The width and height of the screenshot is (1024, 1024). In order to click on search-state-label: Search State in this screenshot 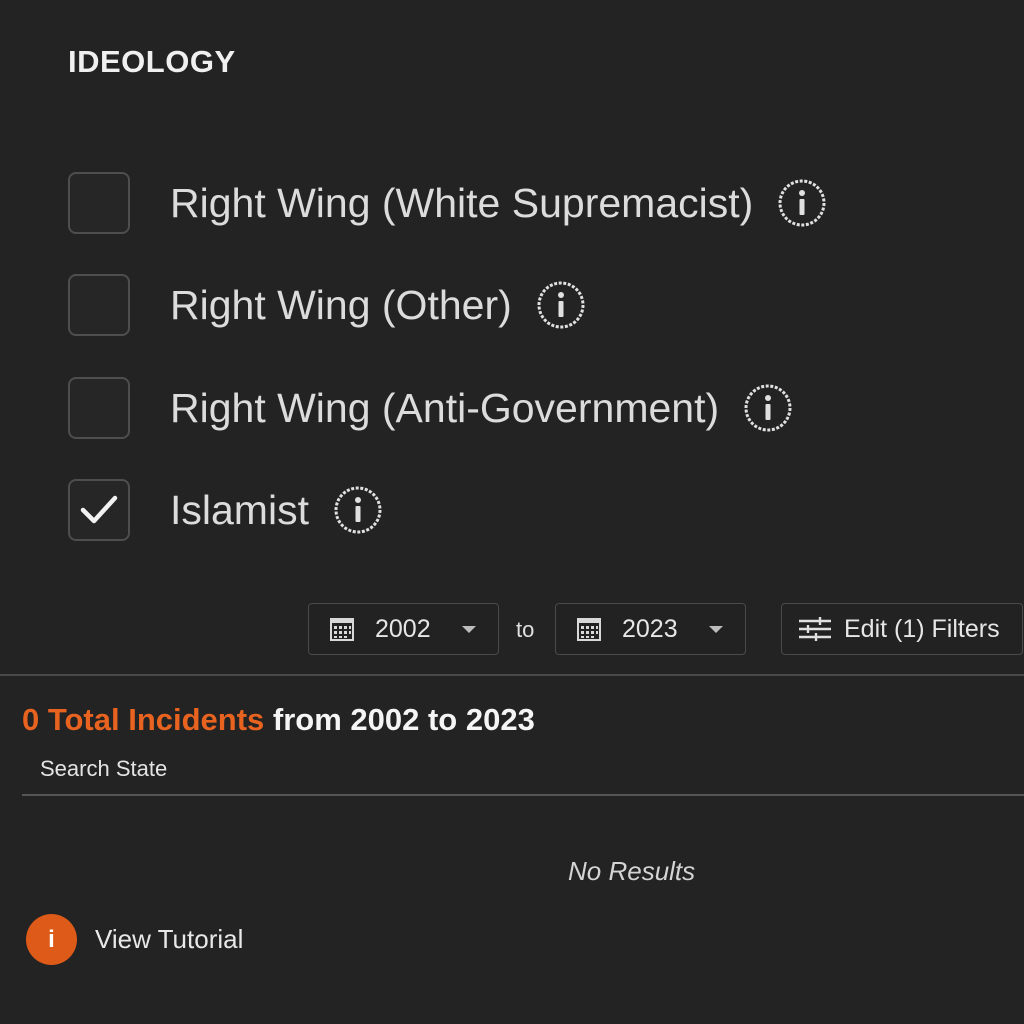, I will do `click(103, 769)`.